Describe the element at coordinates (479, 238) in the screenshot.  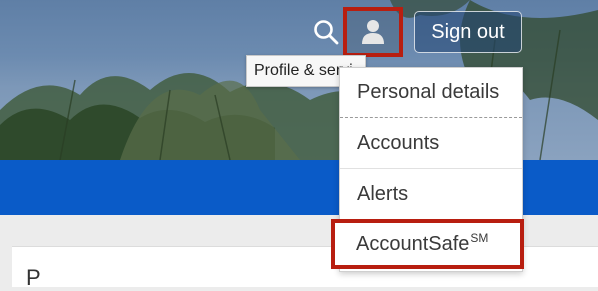
I see `service-mark: SM` at that location.